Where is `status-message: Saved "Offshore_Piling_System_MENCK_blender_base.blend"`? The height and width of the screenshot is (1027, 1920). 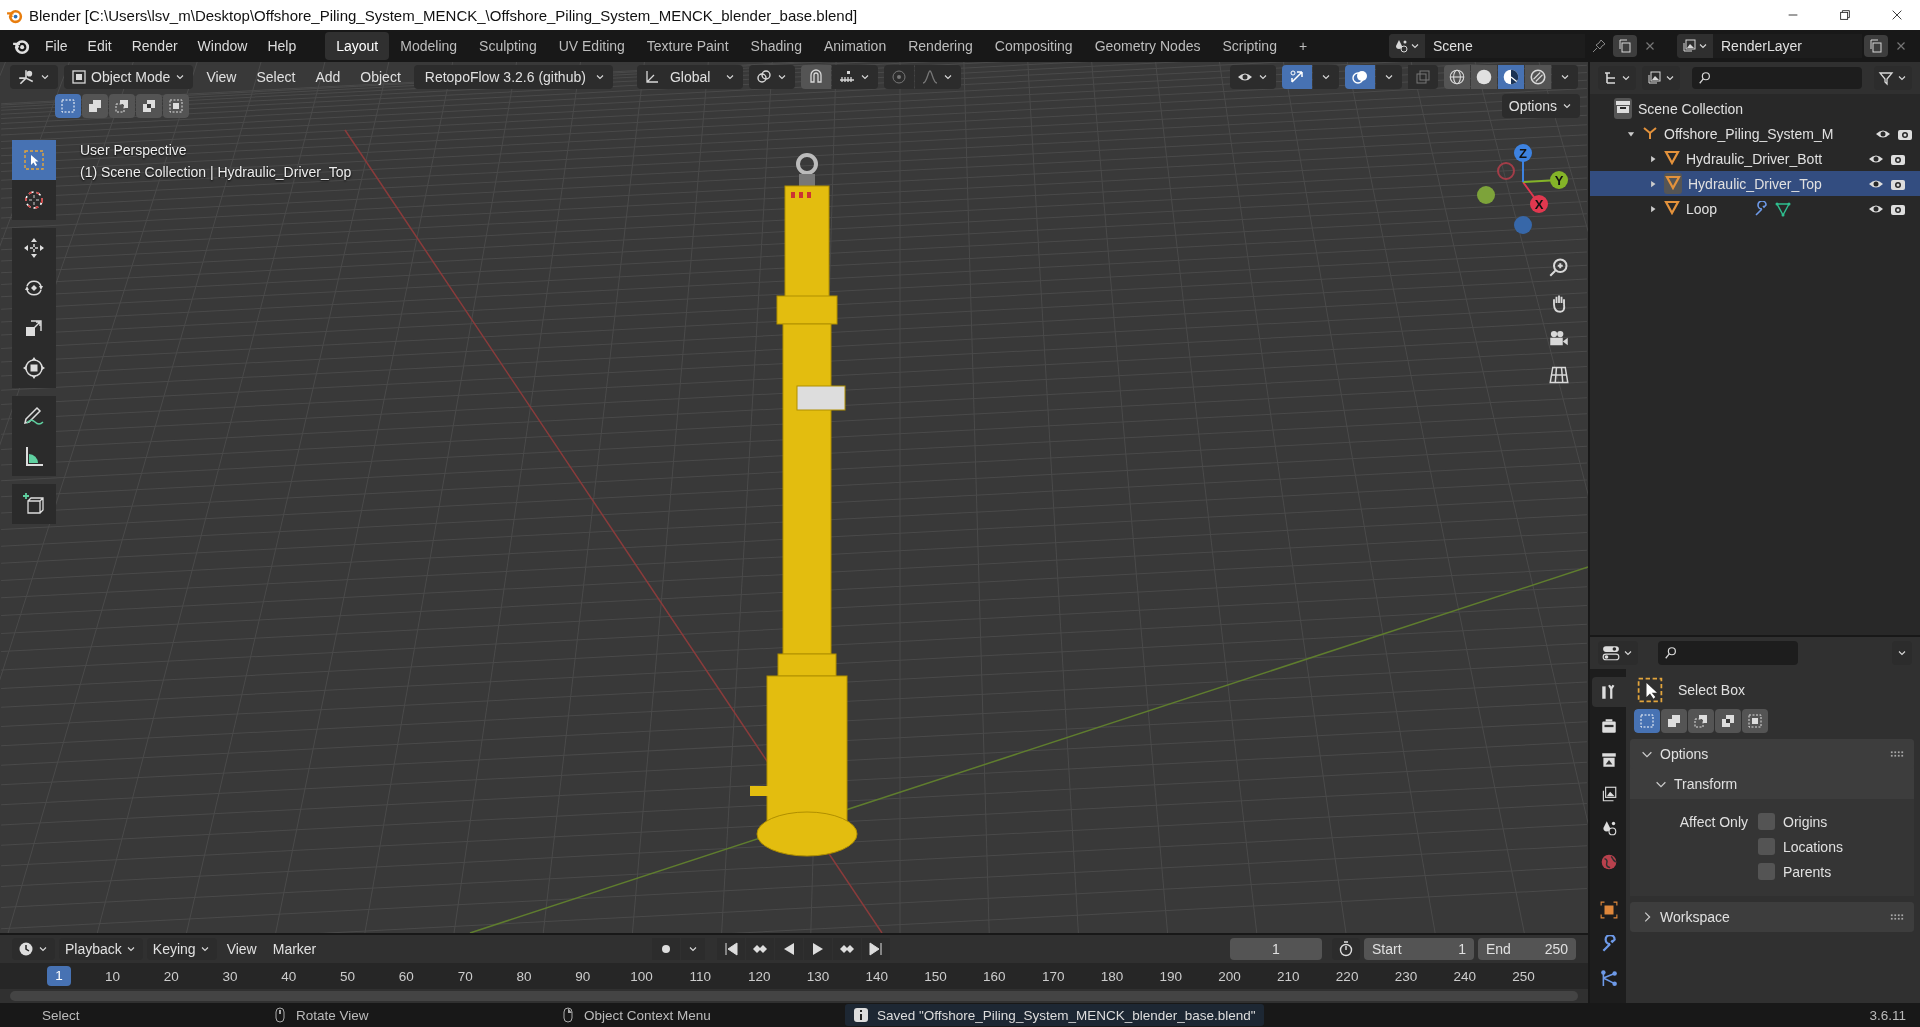 status-message: Saved "Offshore_Piling_System_MENCK_blender_base.blend" is located at coordinates (1066, 1015).